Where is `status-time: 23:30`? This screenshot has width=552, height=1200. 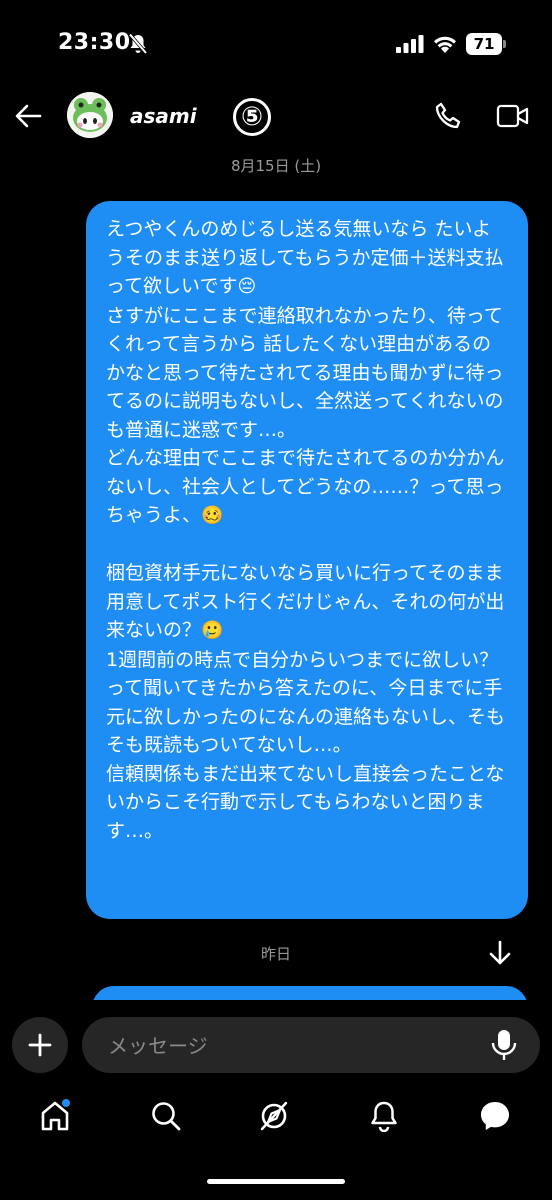 status-time: 23:30 is located at coordinates (94, 42).